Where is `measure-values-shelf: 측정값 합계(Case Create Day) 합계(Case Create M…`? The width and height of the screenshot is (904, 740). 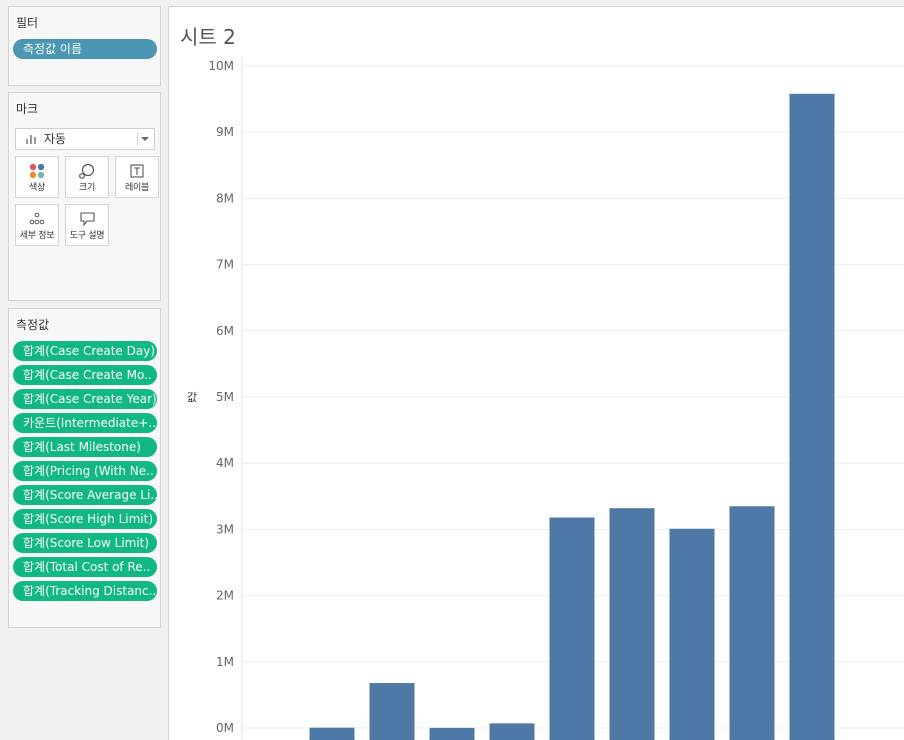 measure-values-shelf: 측정값 합계(Case Create Day) 합계(Case Create M… is located at coordinates (84, 468).